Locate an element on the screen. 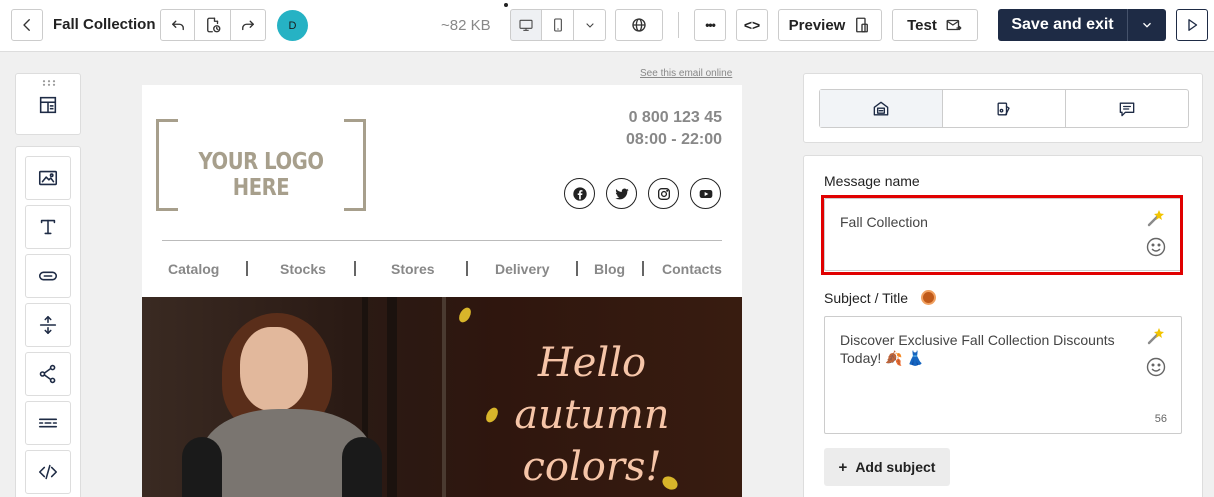  tool-divider is located at coordinates (48, 423).